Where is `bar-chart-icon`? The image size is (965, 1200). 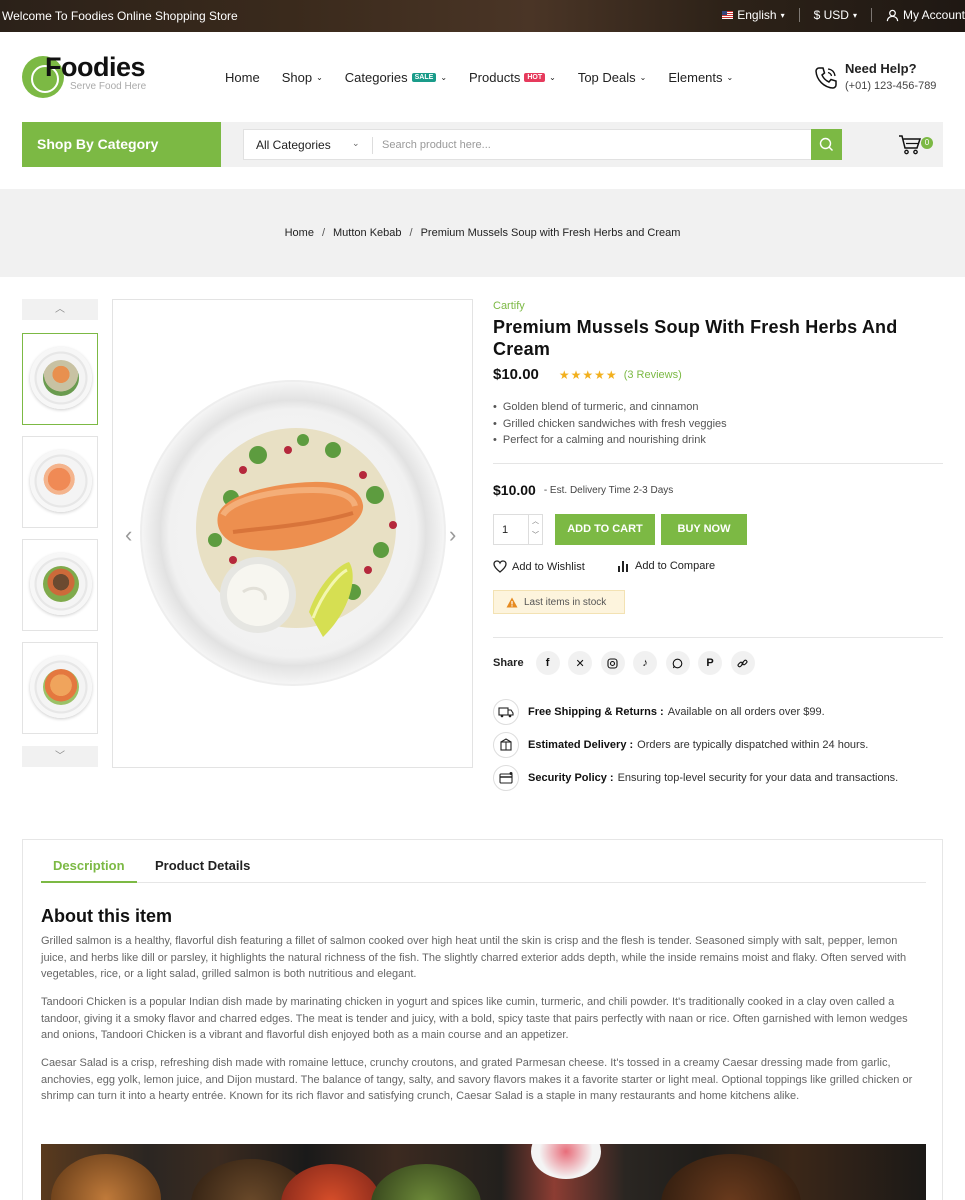 bar-chart-icon is located at coordinates (623, 566).